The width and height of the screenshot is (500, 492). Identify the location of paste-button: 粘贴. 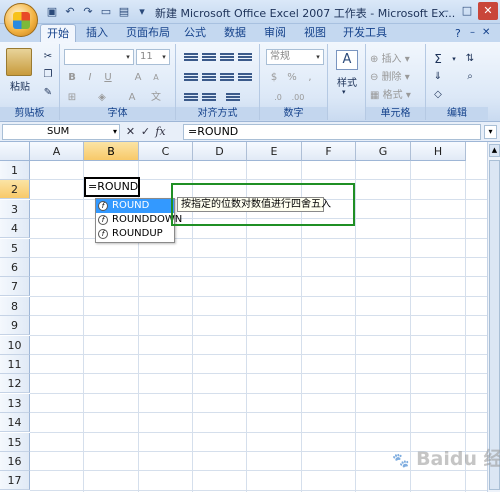
(20, 85).